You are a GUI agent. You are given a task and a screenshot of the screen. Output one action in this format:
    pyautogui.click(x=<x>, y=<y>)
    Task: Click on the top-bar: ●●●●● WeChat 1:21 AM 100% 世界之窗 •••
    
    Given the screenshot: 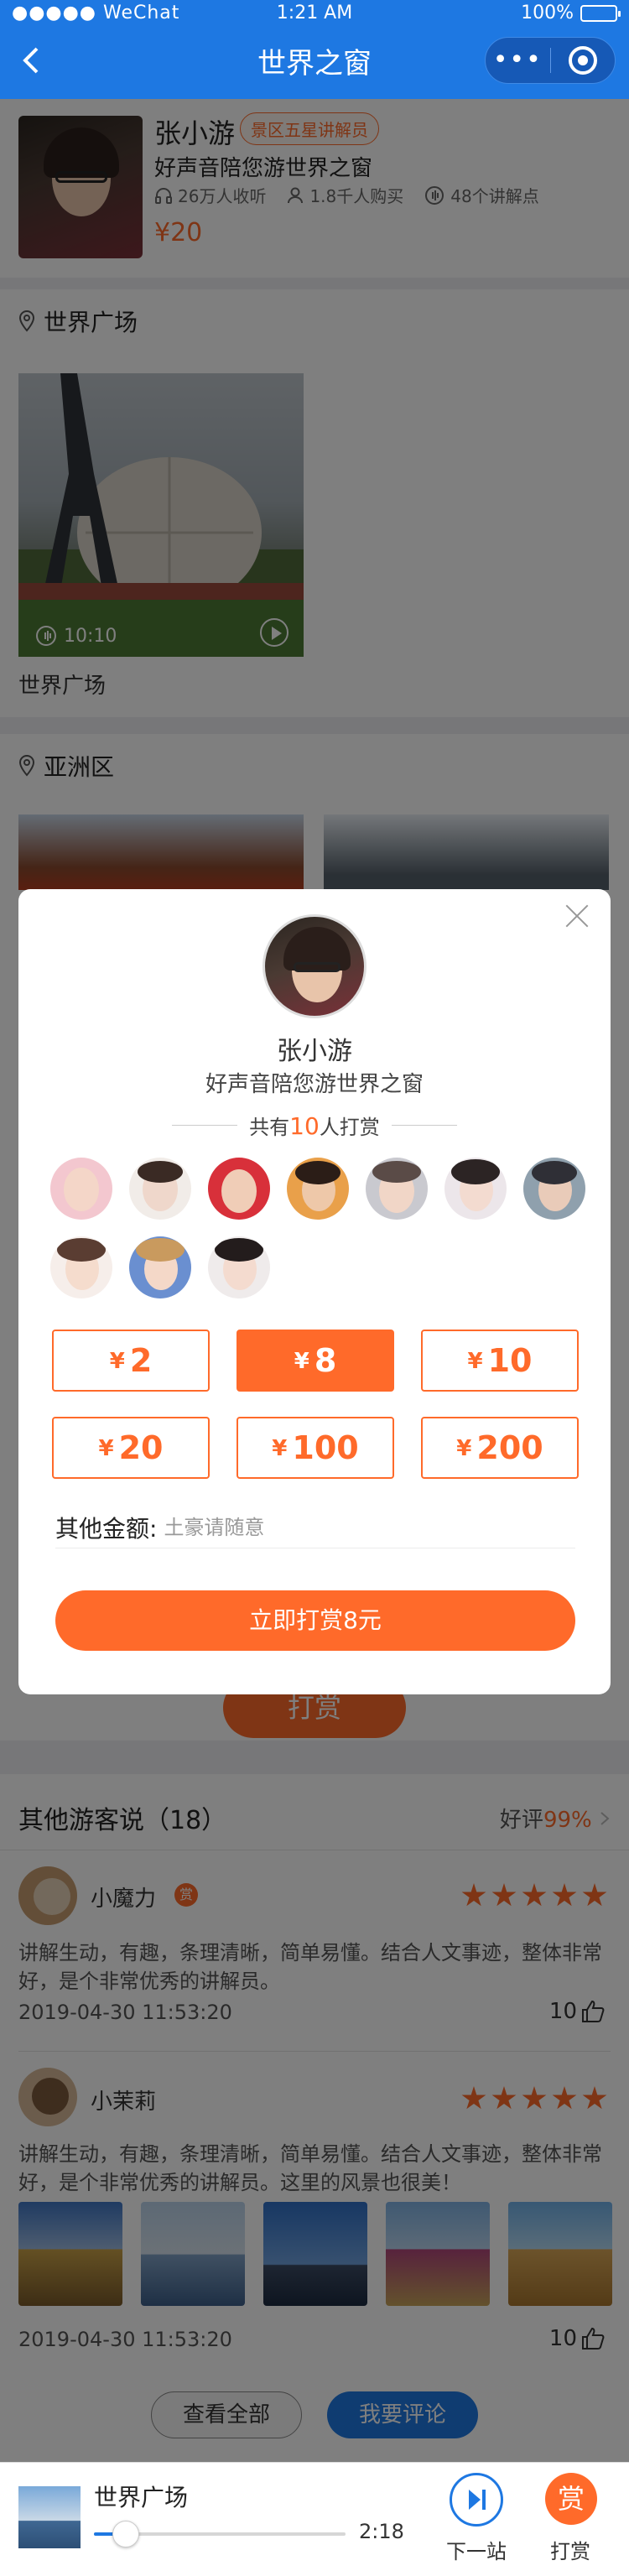 What is the action you would take?
    pyautogui.click(x=314, y=49)
    